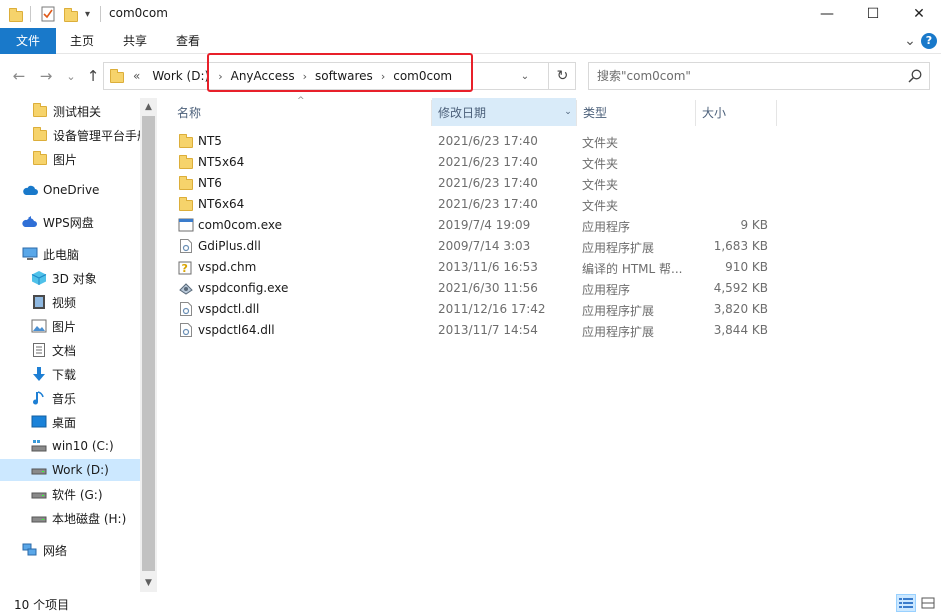 This screenshot has width=941, height=615. I want to click on file-name: com0com.exe, so click(240, 225).